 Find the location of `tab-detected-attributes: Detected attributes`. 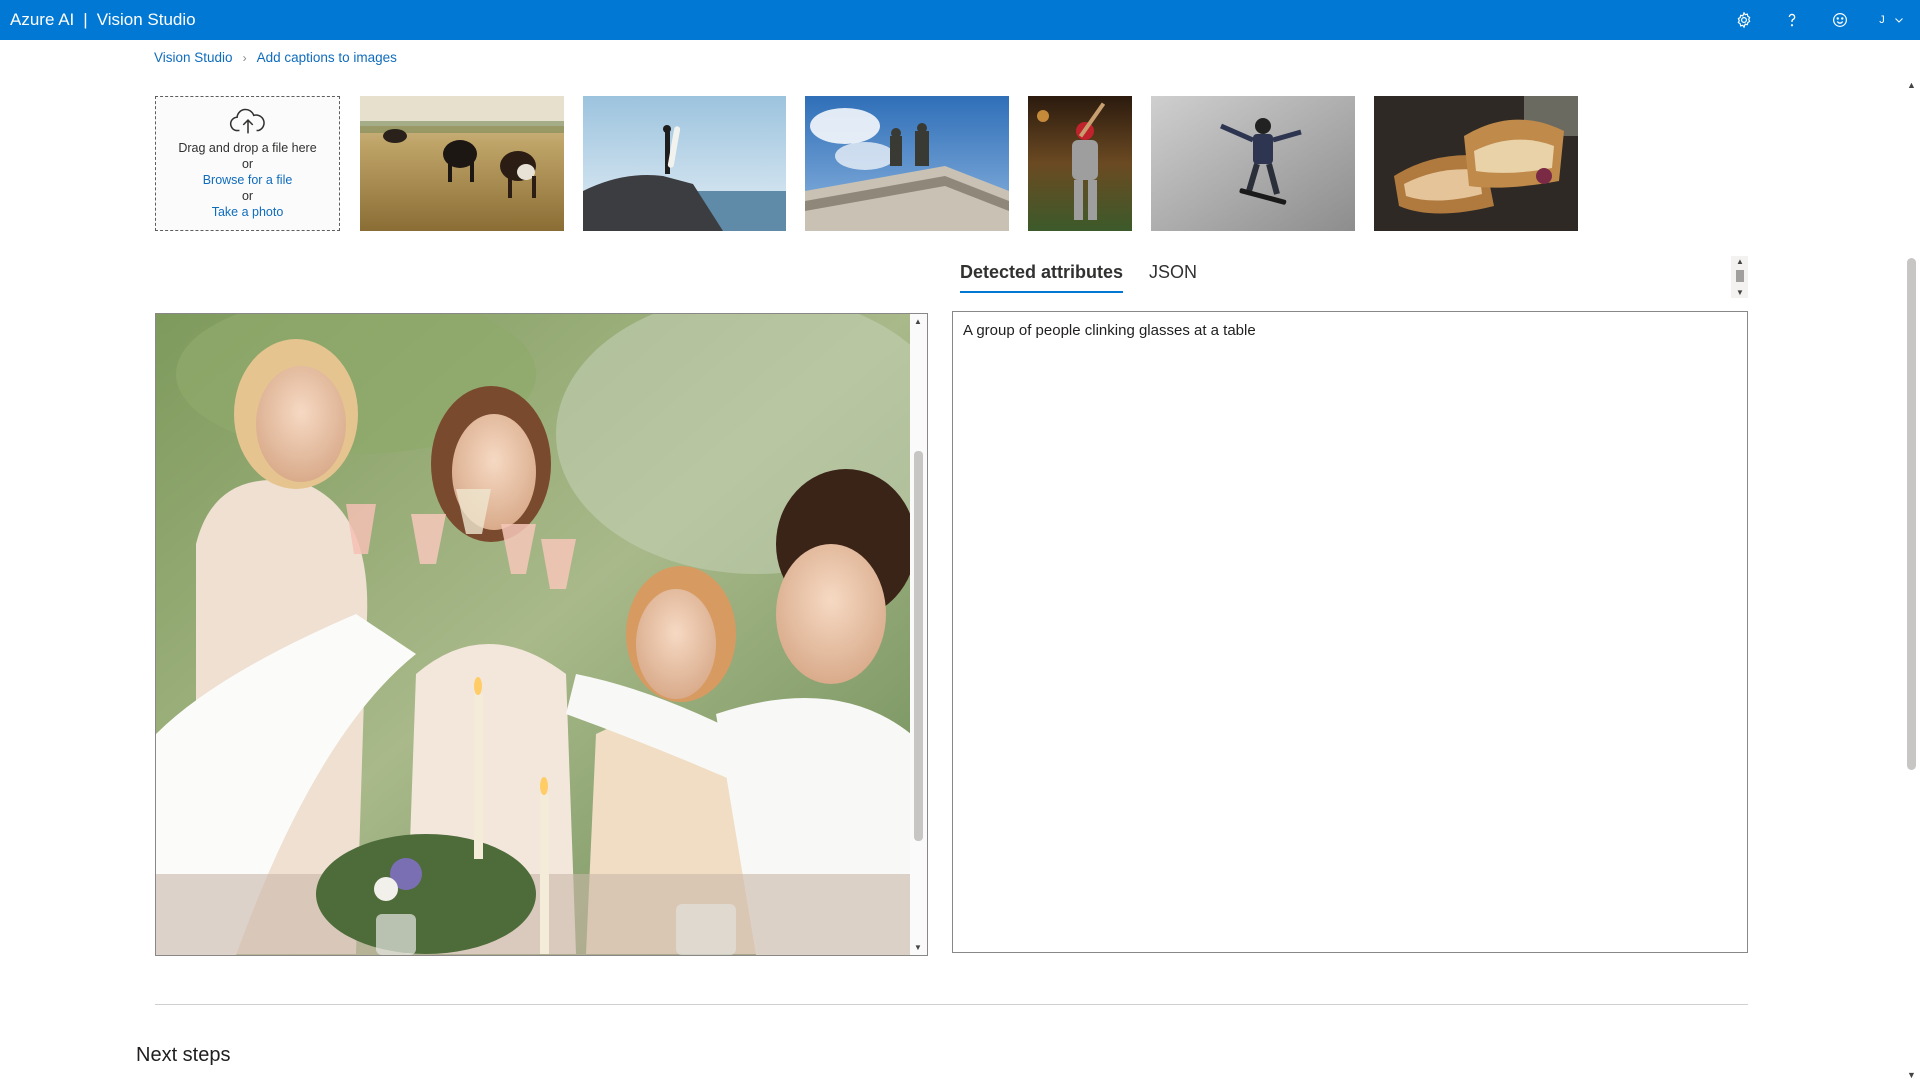

tab-detected-attributes: Detected attributes is located at coordinates (1042, 277).